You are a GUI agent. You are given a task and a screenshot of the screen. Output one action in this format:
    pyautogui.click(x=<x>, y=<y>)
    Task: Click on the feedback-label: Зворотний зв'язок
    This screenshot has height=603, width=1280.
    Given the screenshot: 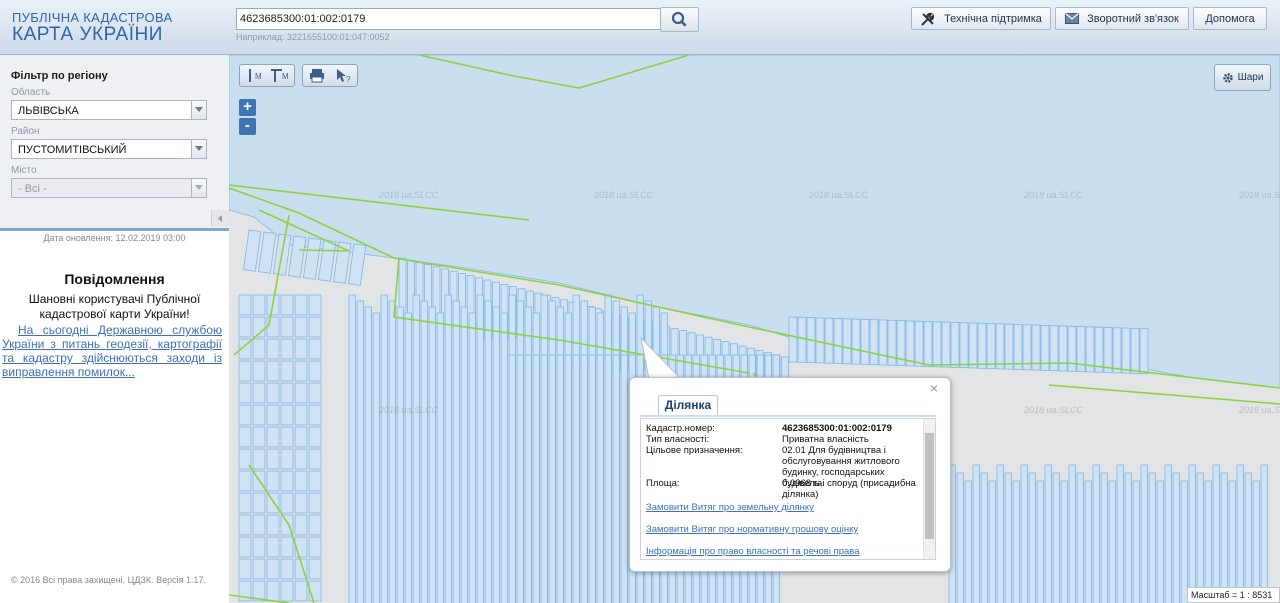 What is the action you would take?
    pyautogui.click(x=1133, y=18)
    